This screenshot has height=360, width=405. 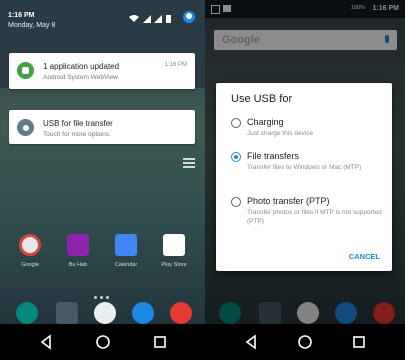 What do you see at coordinates (280, 133) in the screenshot?
I see `option-description: Just charge this device` at bounding box center [280, 133].